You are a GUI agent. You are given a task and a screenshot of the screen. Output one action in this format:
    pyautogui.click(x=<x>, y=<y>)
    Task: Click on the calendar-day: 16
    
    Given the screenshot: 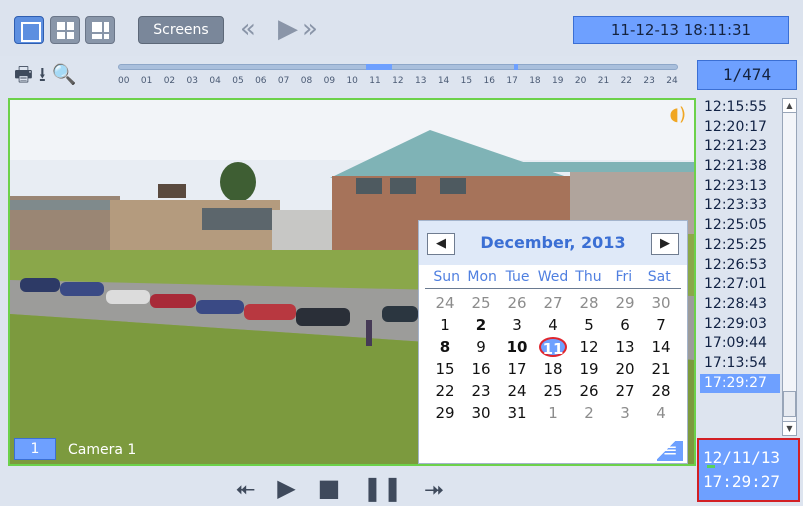 What is the action you would take?
    pyautogui.click(x=481, y=369)
    